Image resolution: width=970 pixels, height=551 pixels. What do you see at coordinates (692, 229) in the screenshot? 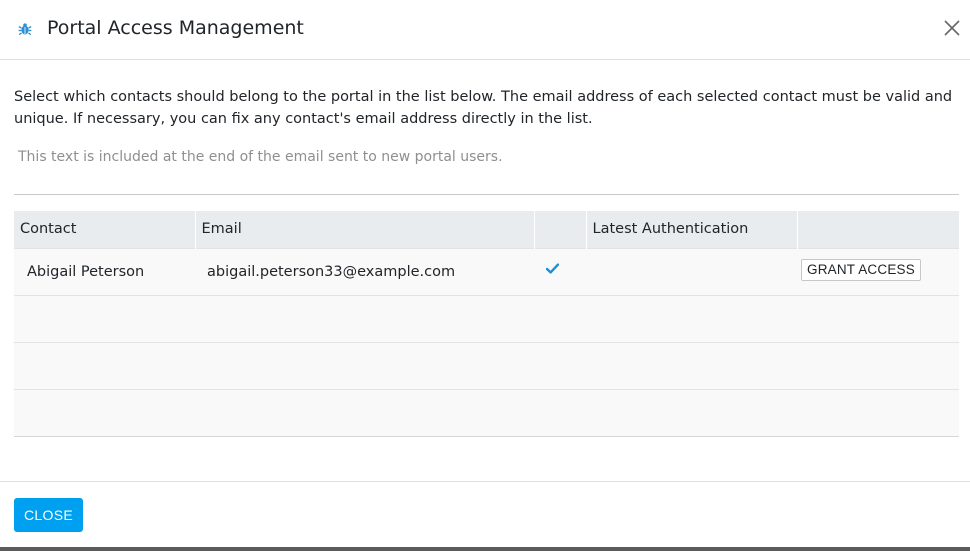
I see `column-header-latest-authentication: Latest Authentication` at bounding box center [692, 229].